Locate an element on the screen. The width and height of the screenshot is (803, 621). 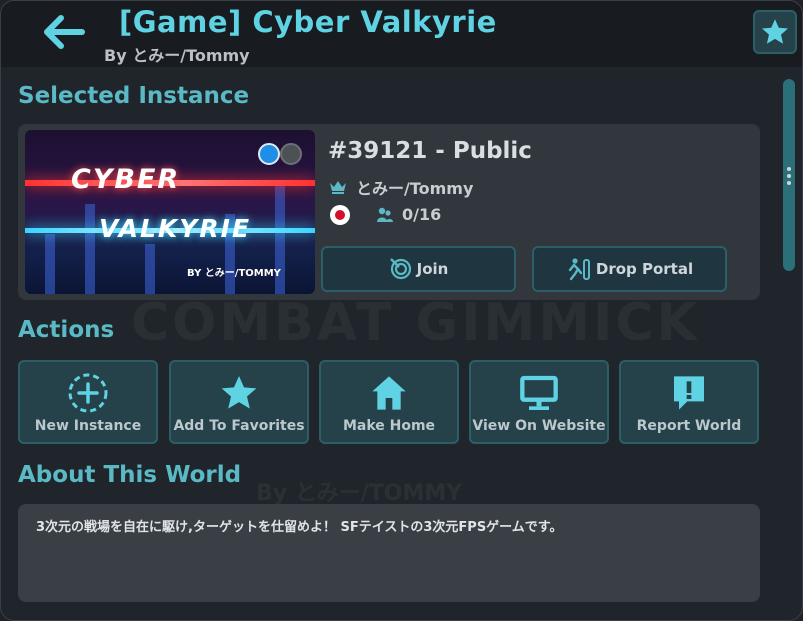
back-button is located at coordinates (64, 32).